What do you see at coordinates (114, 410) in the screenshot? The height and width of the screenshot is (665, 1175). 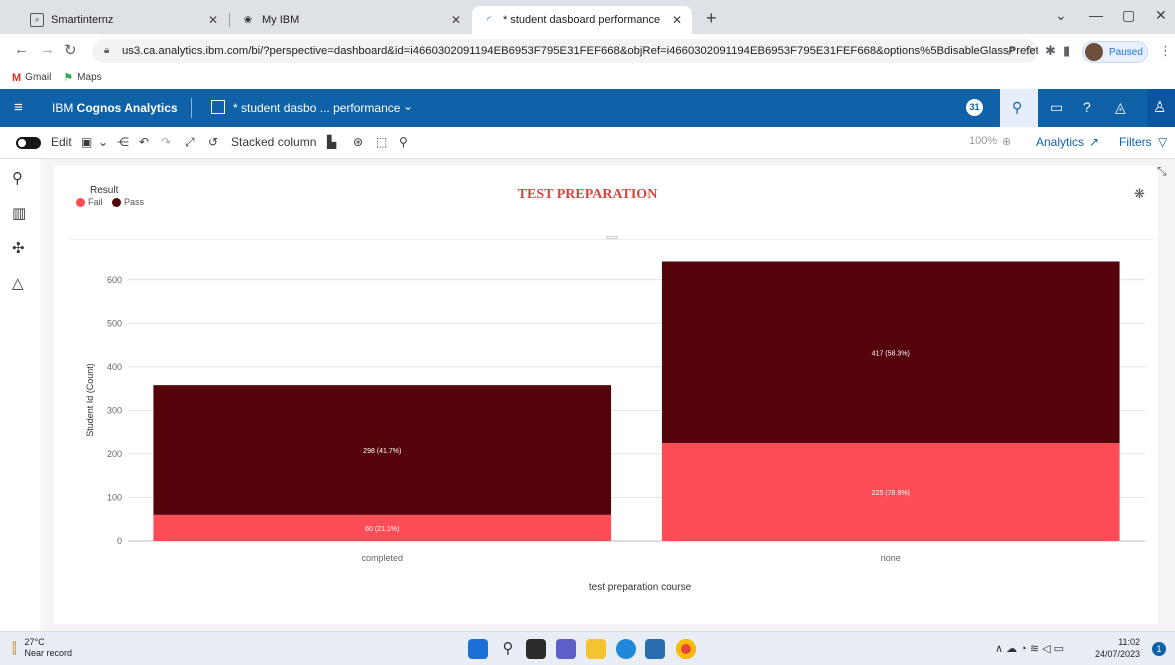 I see `y-tick-label: 300` at bounding box center [114, 410].